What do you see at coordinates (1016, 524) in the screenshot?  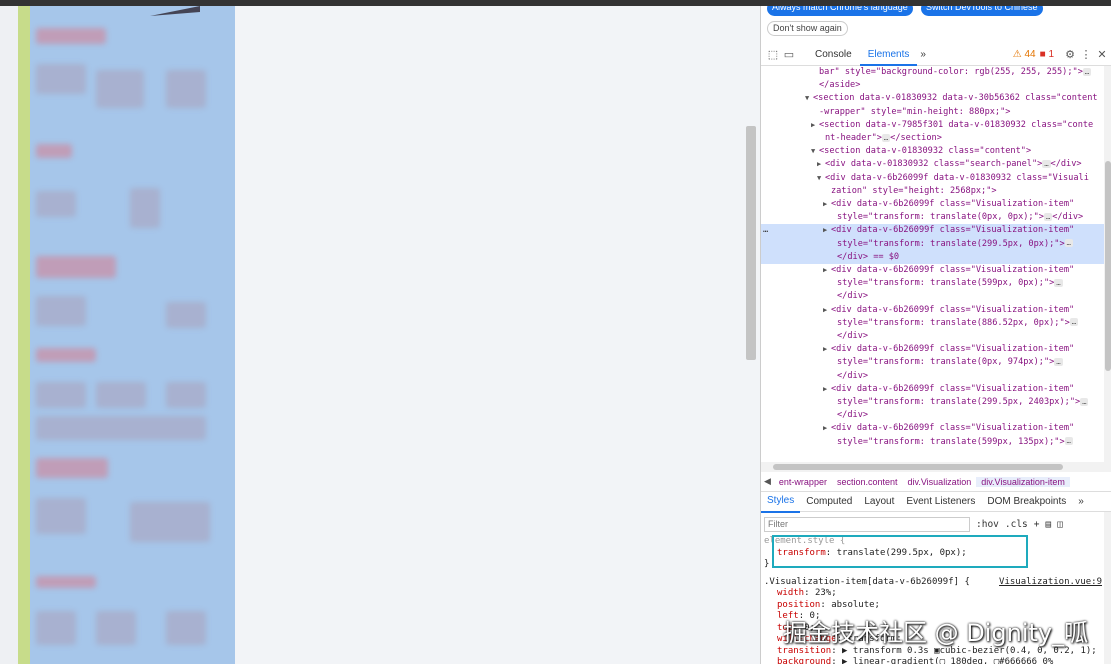 I see `class-toggle: .cls` at bounding box center [1016, 524].